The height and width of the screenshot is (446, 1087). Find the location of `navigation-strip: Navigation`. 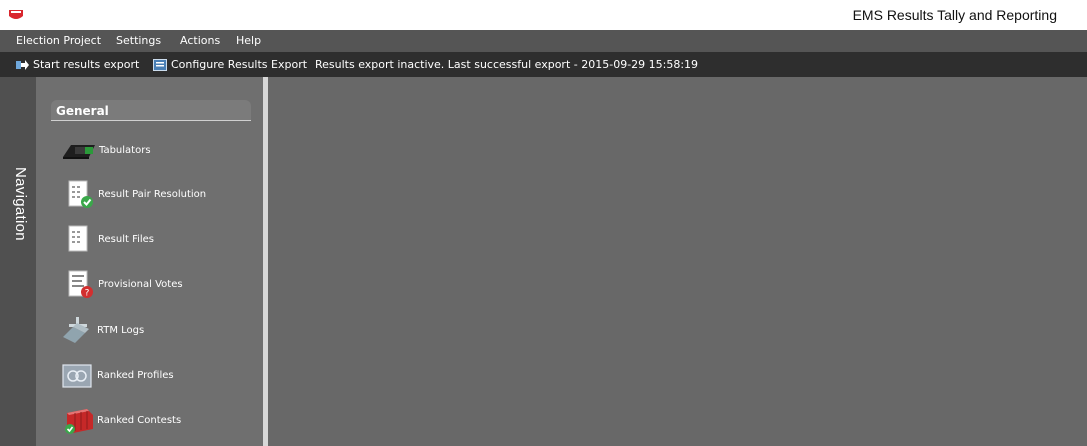

navigation-strip: Navigation is located at coordinates (18, 261).